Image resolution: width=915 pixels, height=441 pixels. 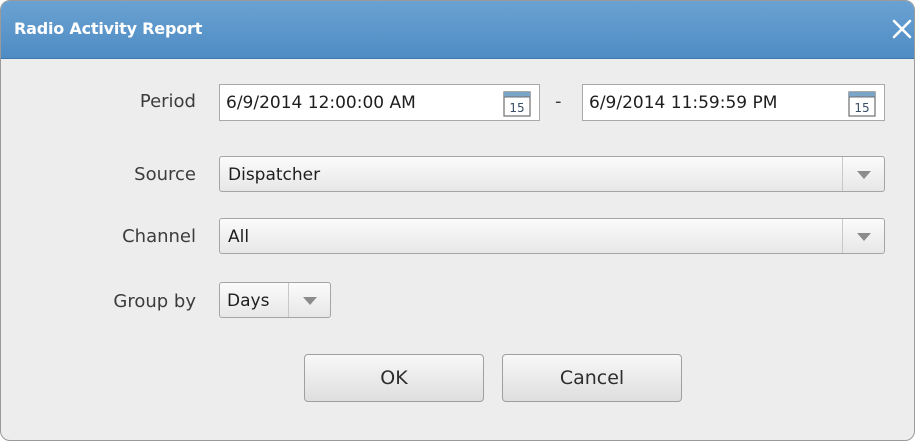 I want to click on group-by-dropdown-toggle, so click(x=309, y=300).